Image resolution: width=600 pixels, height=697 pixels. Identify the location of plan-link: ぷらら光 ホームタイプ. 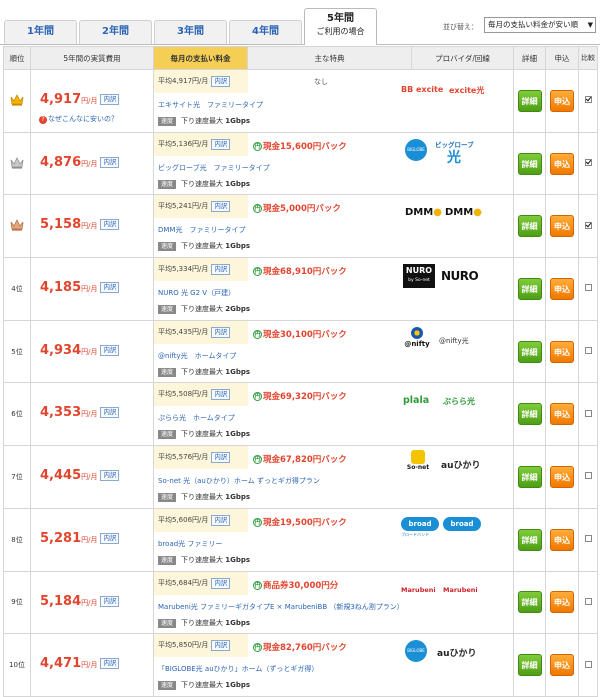
(196, 418).